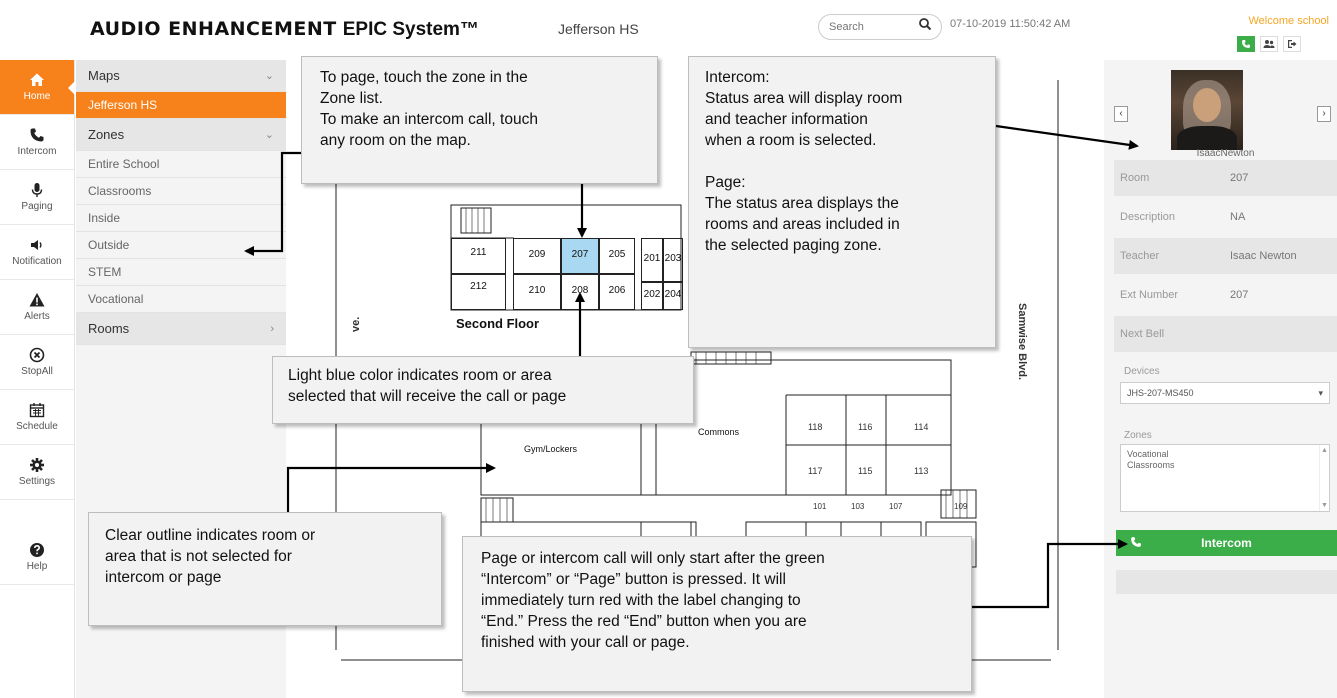 This screenshot has width=1337, height=698. I want to click on chevron-right-icon: ›, so click(1324, 113).